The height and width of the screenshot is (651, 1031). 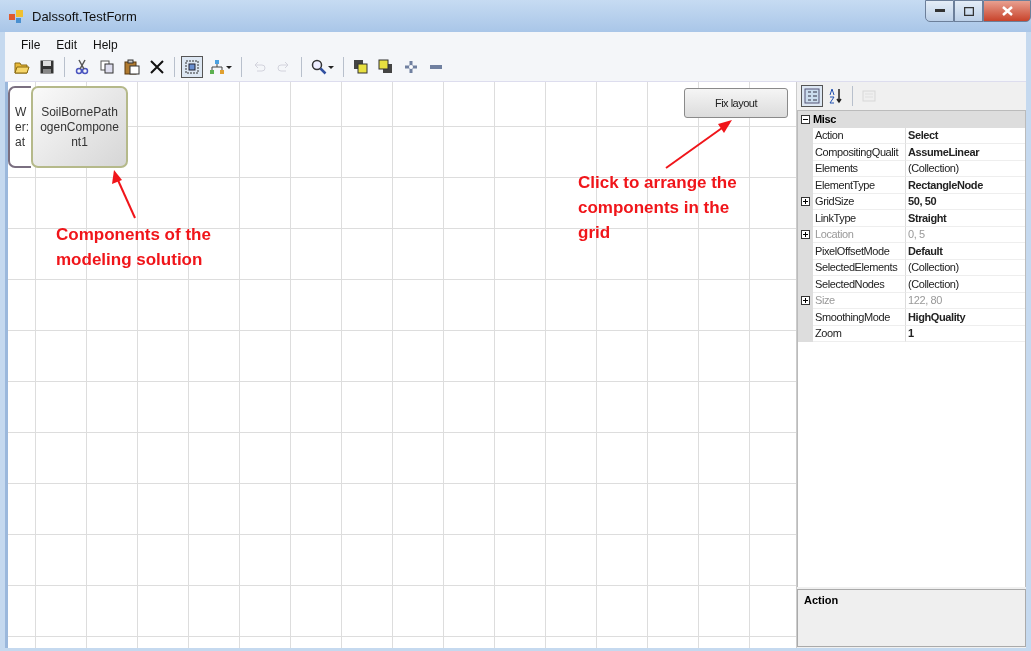 What do you see at coordinates (736, 103) in the screenshot?
I see `fix-layout-button: Fix layout` at bounding box center [736, 103].